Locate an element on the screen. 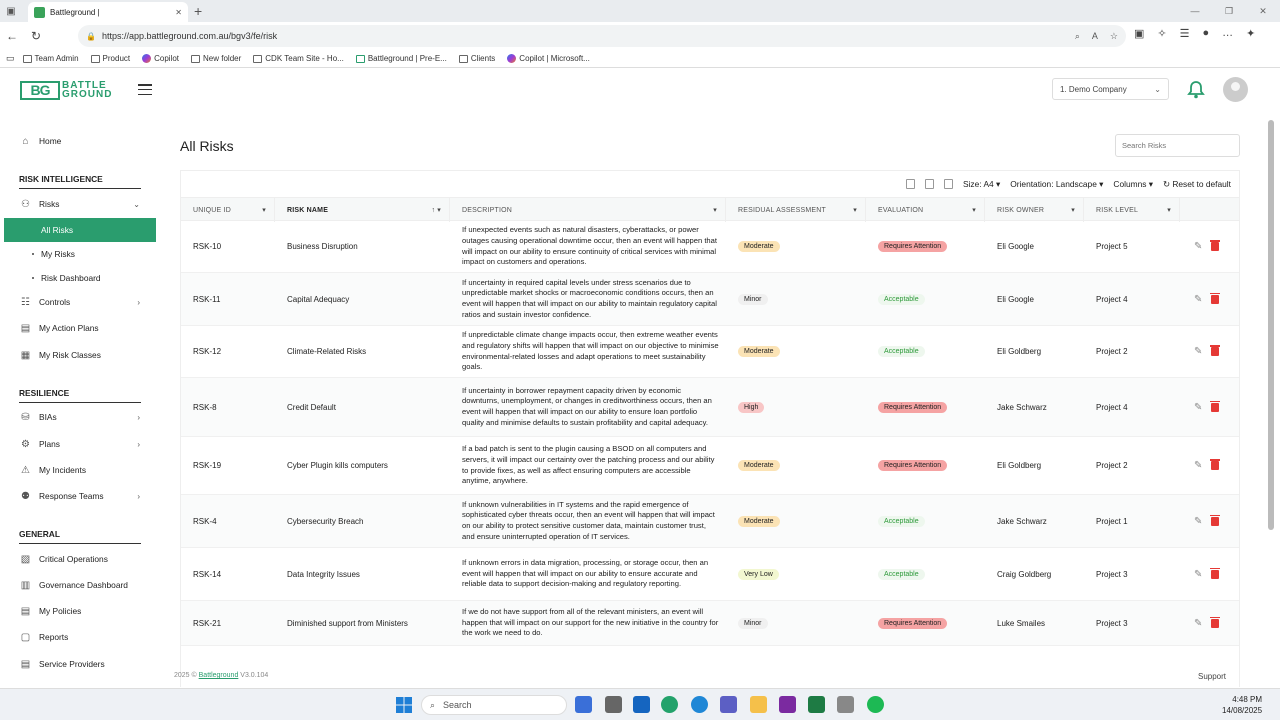  search-input is located at coordinates (1177, 145).